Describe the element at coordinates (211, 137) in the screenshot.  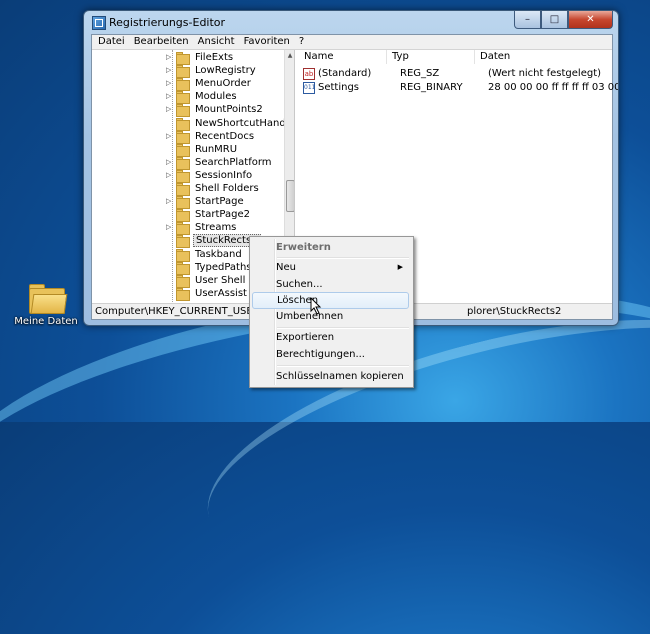
I see `tree-item: ▷ RecentDocs` at that location.